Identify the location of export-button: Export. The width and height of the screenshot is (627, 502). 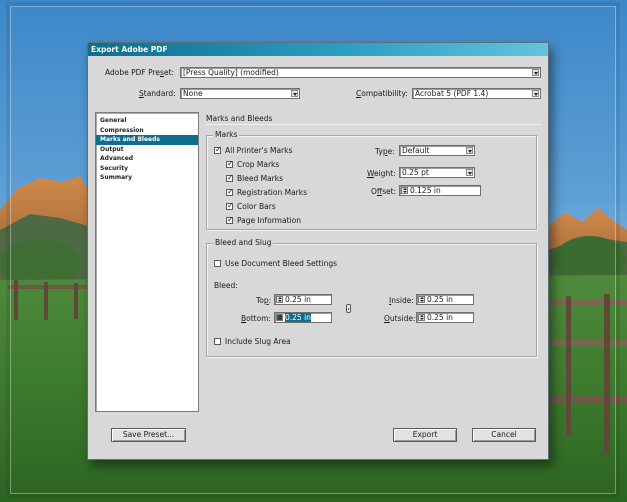
(425, 435).